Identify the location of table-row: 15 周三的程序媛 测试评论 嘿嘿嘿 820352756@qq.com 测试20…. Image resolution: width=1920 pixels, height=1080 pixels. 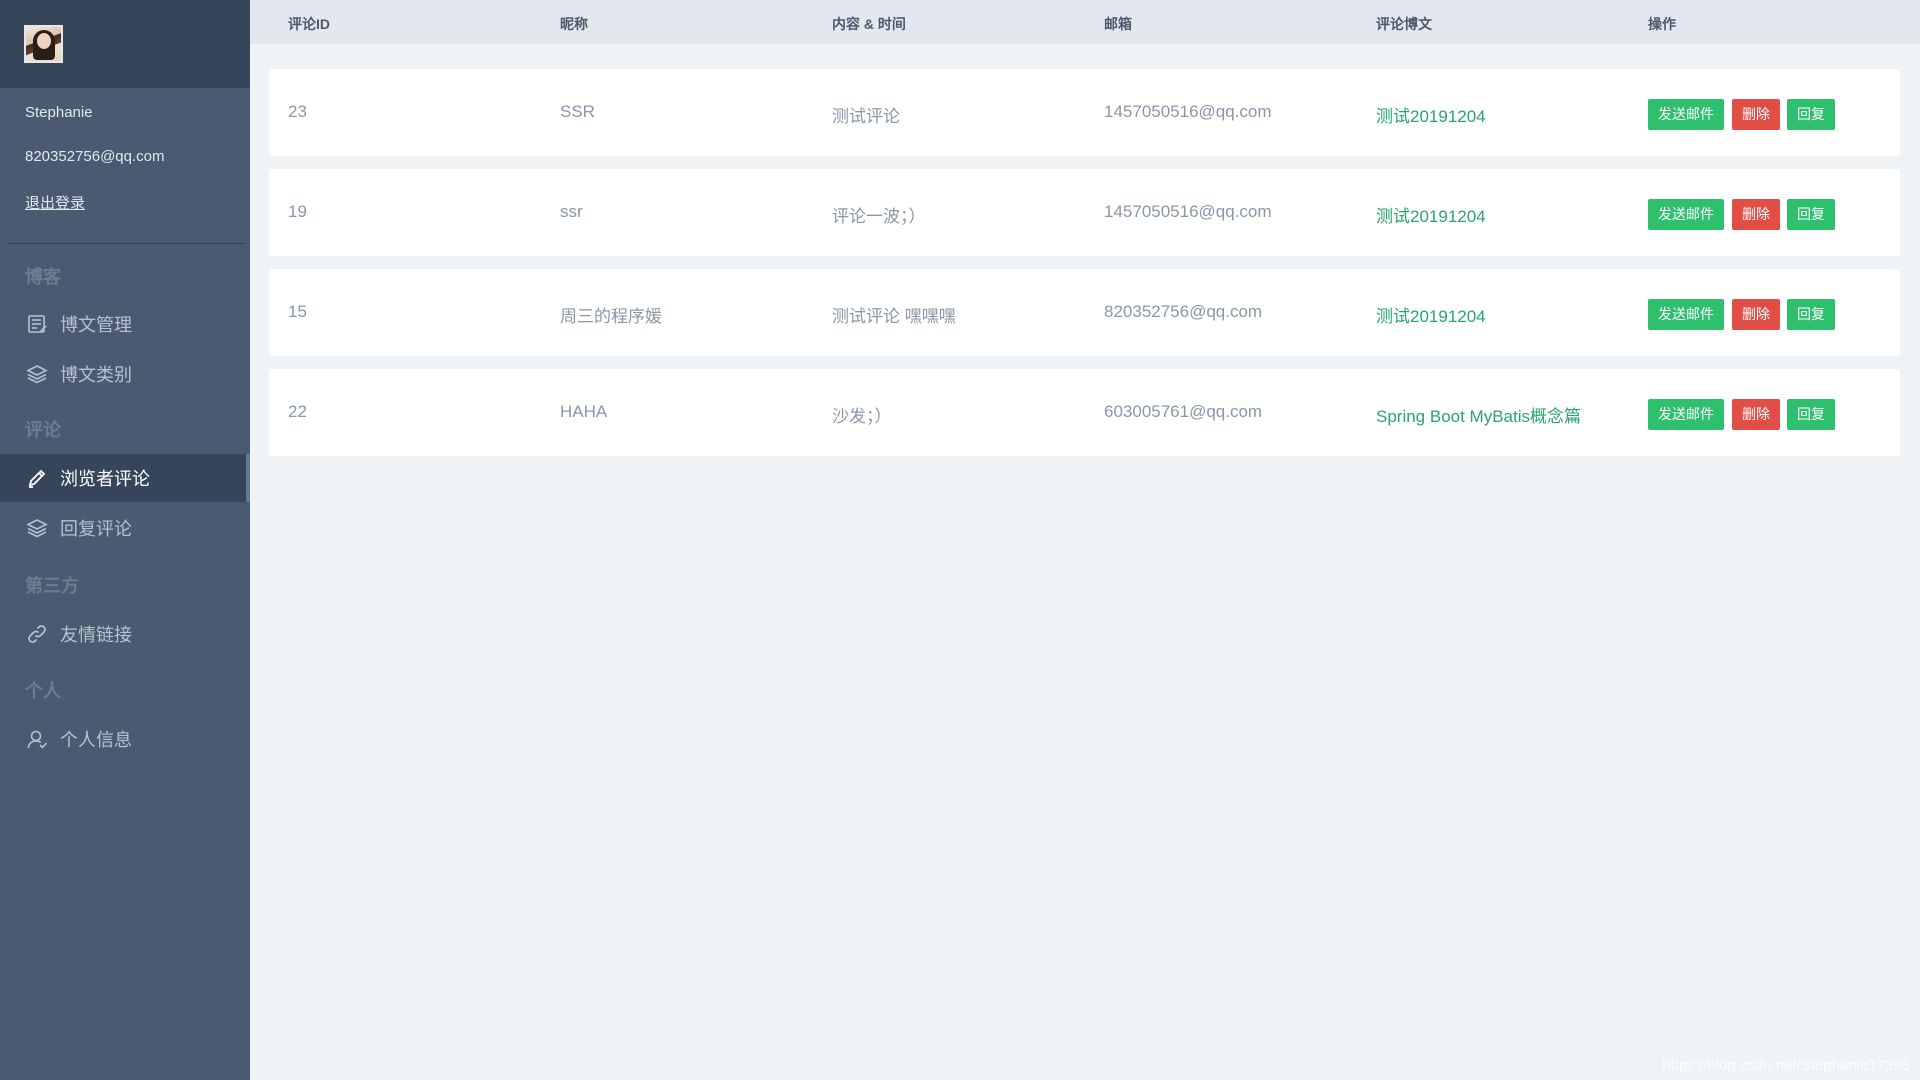
(1084, 312).